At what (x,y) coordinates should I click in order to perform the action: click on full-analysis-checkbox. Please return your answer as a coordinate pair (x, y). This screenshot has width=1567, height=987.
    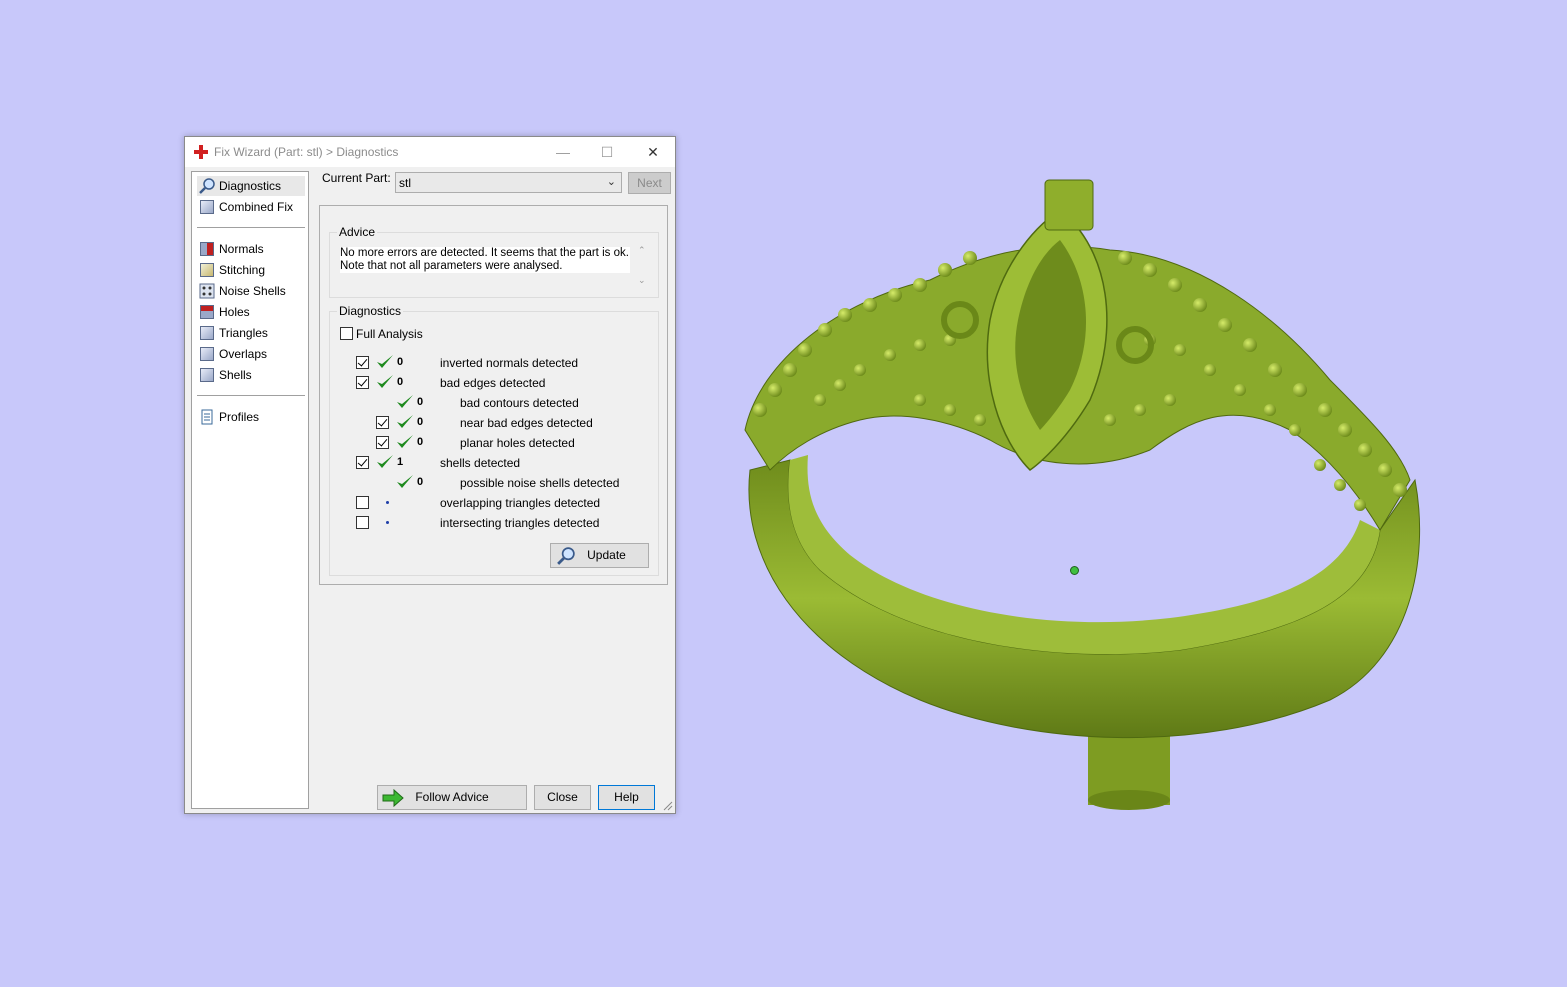
    Looking at the image, I should click on (346, 333).